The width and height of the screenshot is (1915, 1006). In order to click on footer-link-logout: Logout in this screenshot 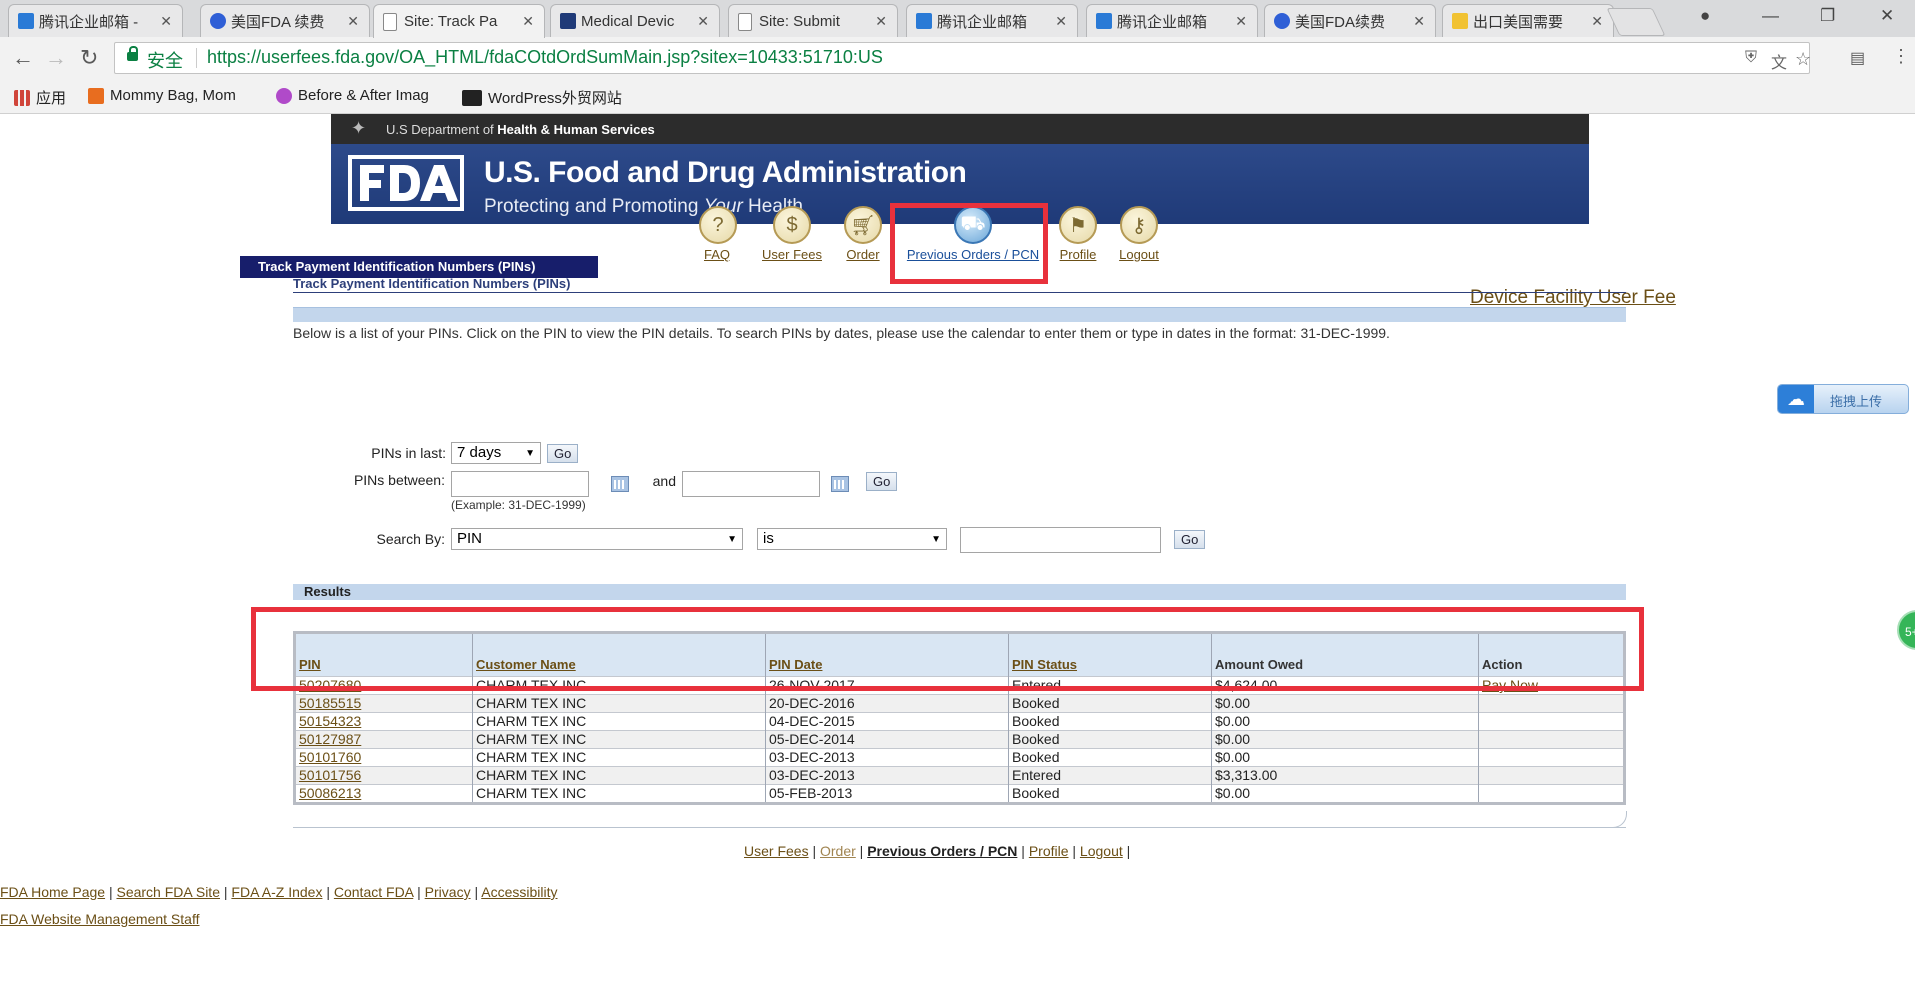, I will do `click(1101, 851)`.